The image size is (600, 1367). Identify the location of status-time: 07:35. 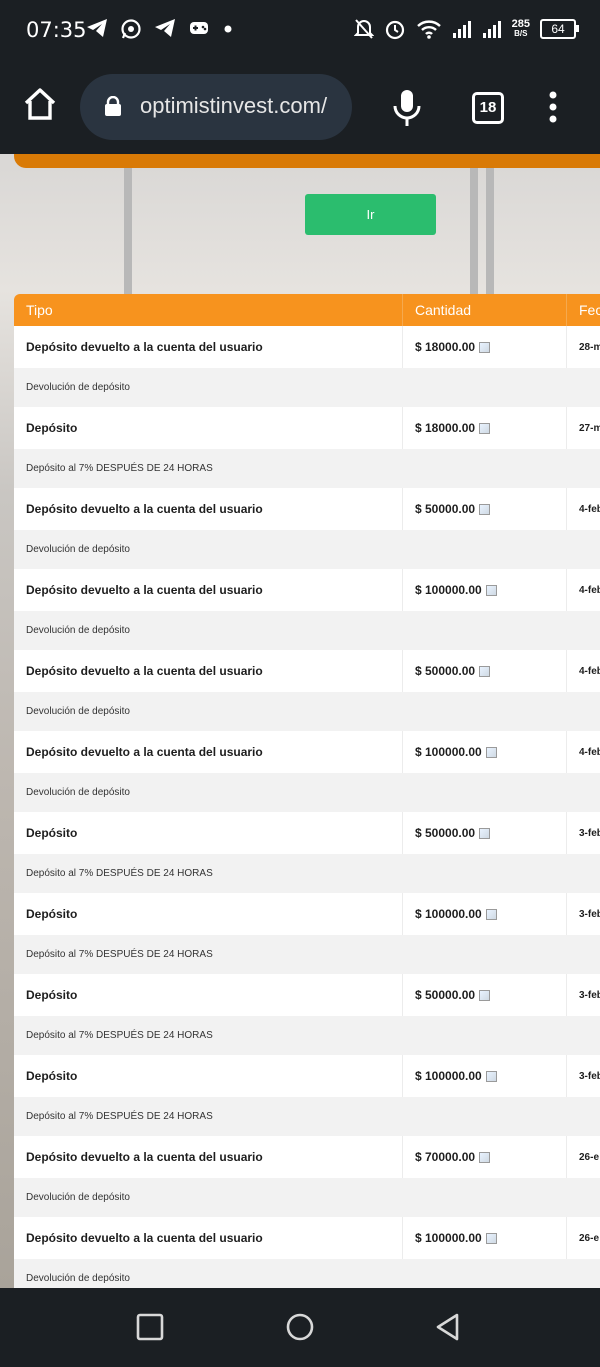
(56, 30).